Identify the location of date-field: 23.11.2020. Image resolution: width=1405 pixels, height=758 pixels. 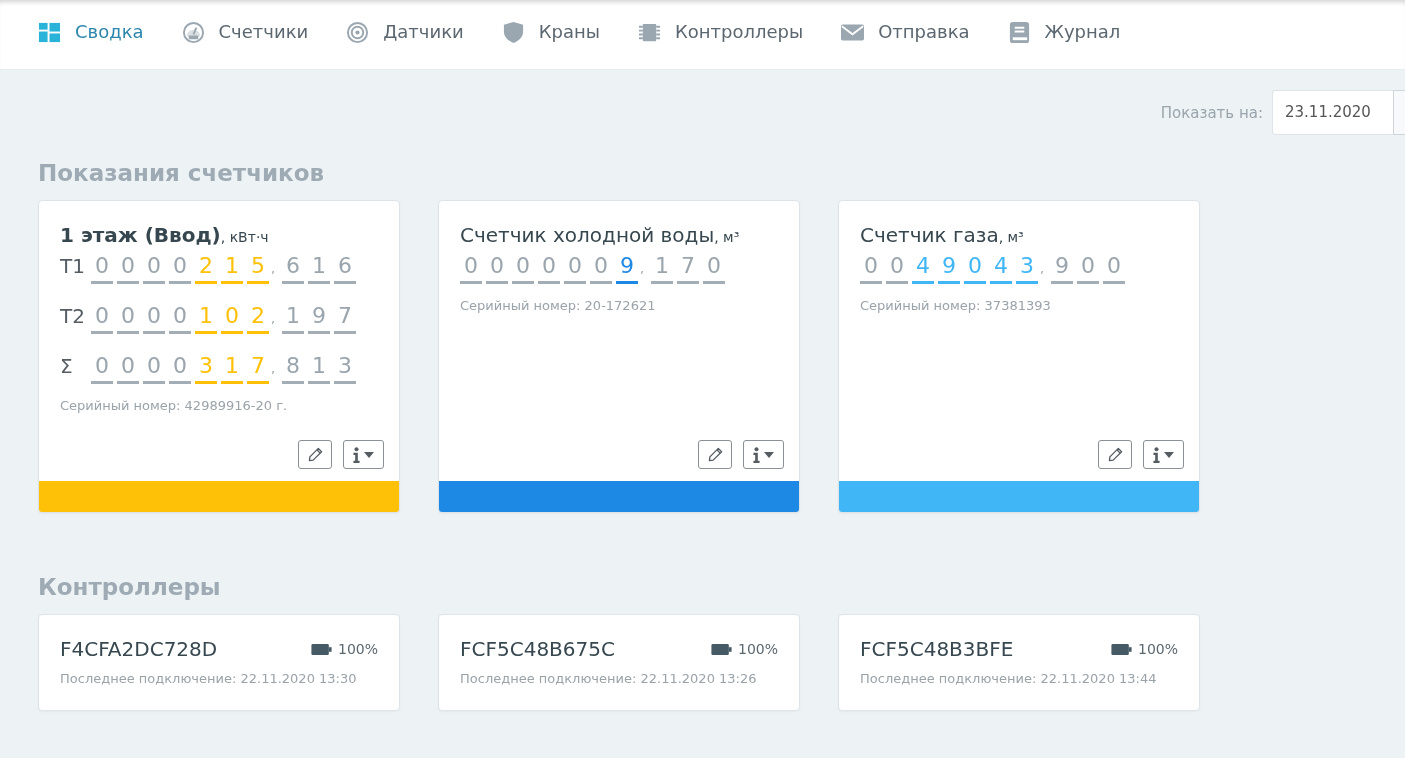
(1332, 112).